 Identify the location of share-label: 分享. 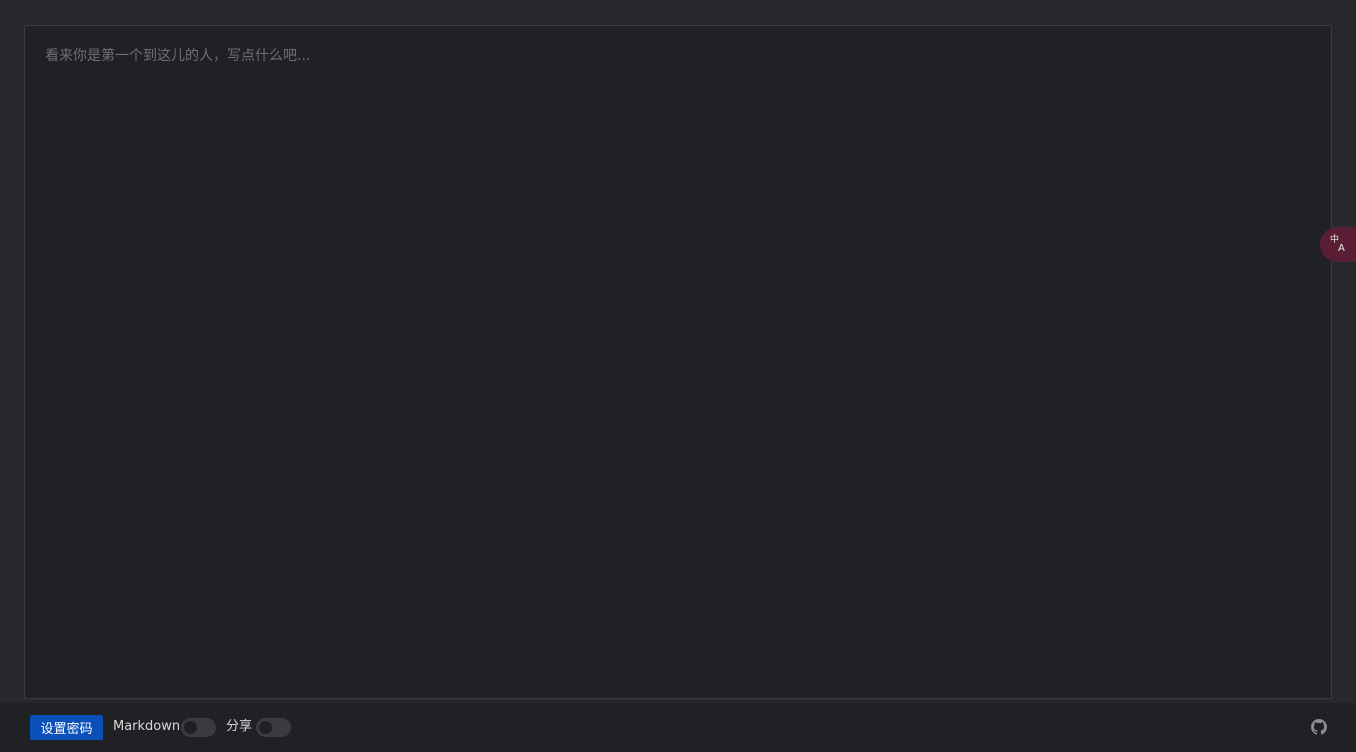
(239, 726).